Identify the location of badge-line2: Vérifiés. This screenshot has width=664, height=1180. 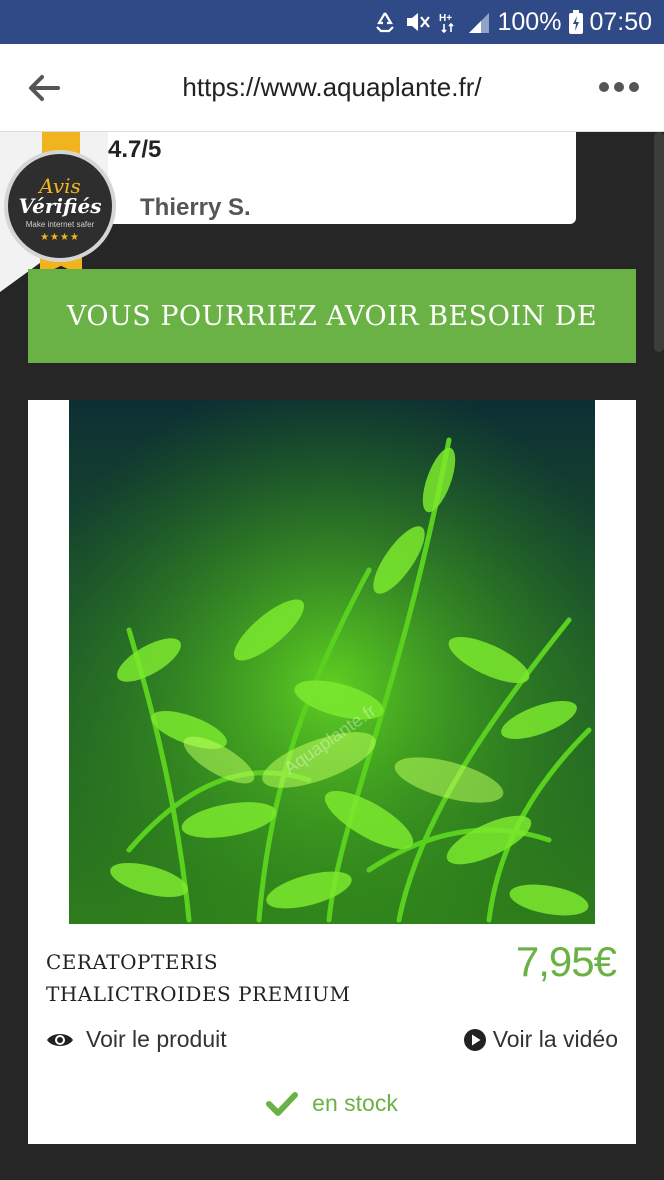
(60, 206).